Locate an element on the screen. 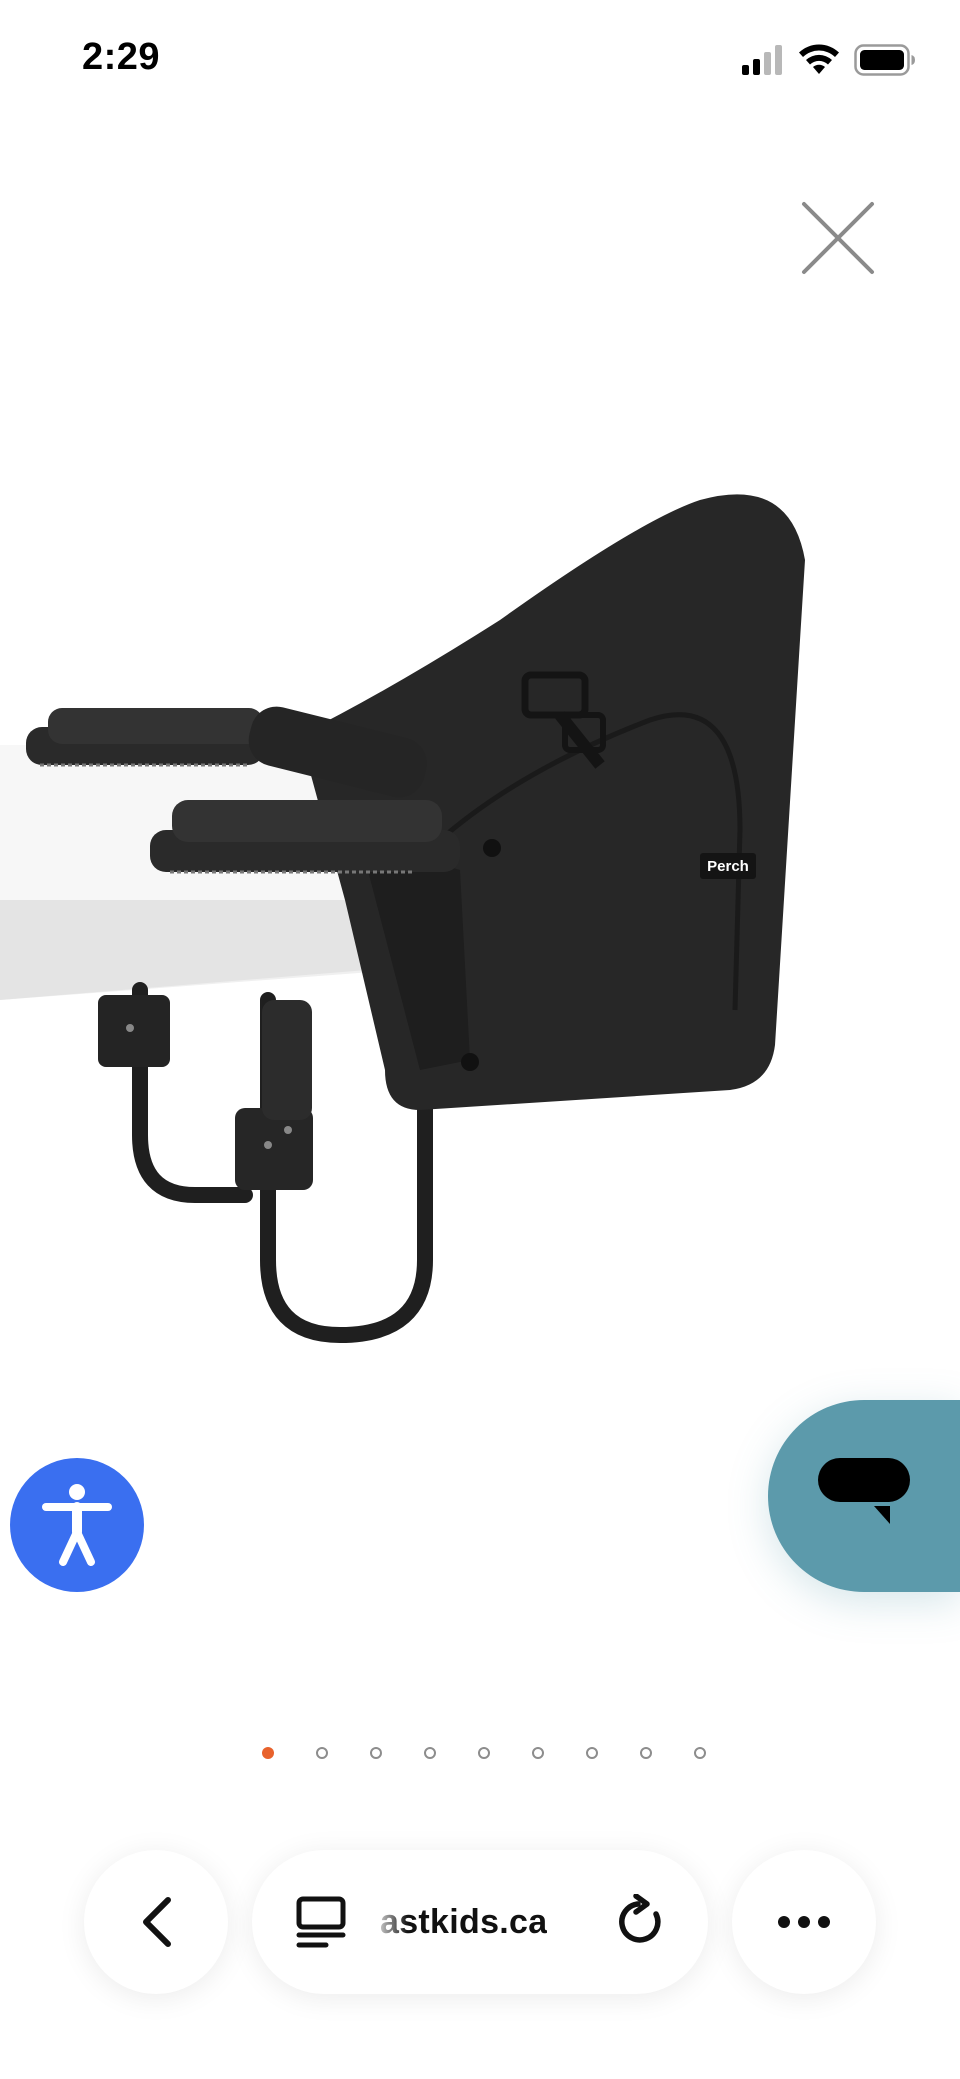 The width and height of the screenshot is (960, 2079). status-time: 2:29 is located at coordinates (121, 57).